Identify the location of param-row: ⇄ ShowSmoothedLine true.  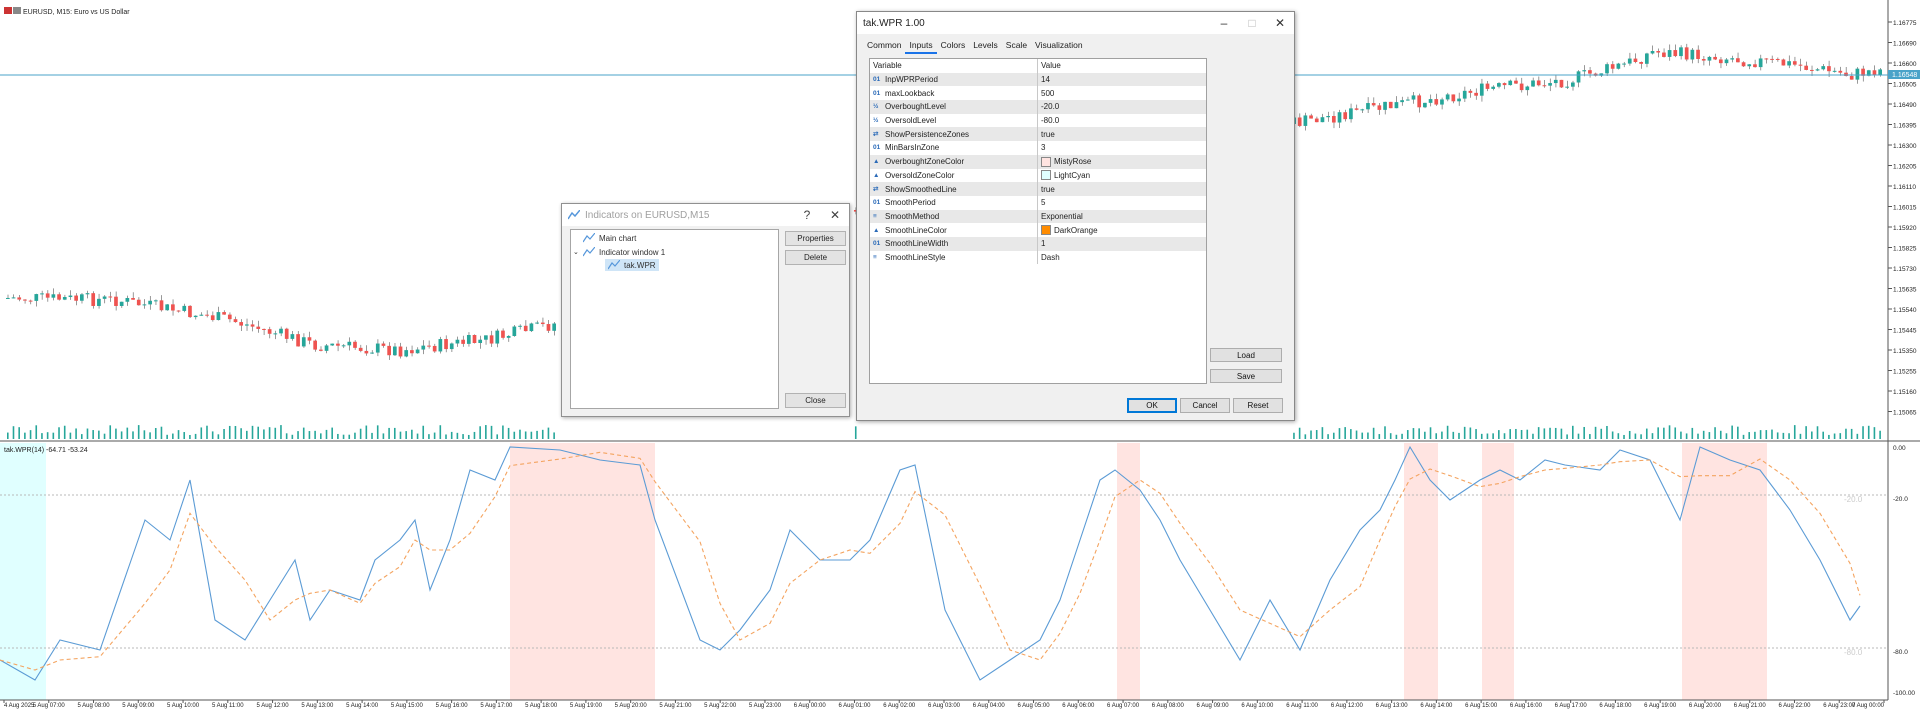
(1038, 189).